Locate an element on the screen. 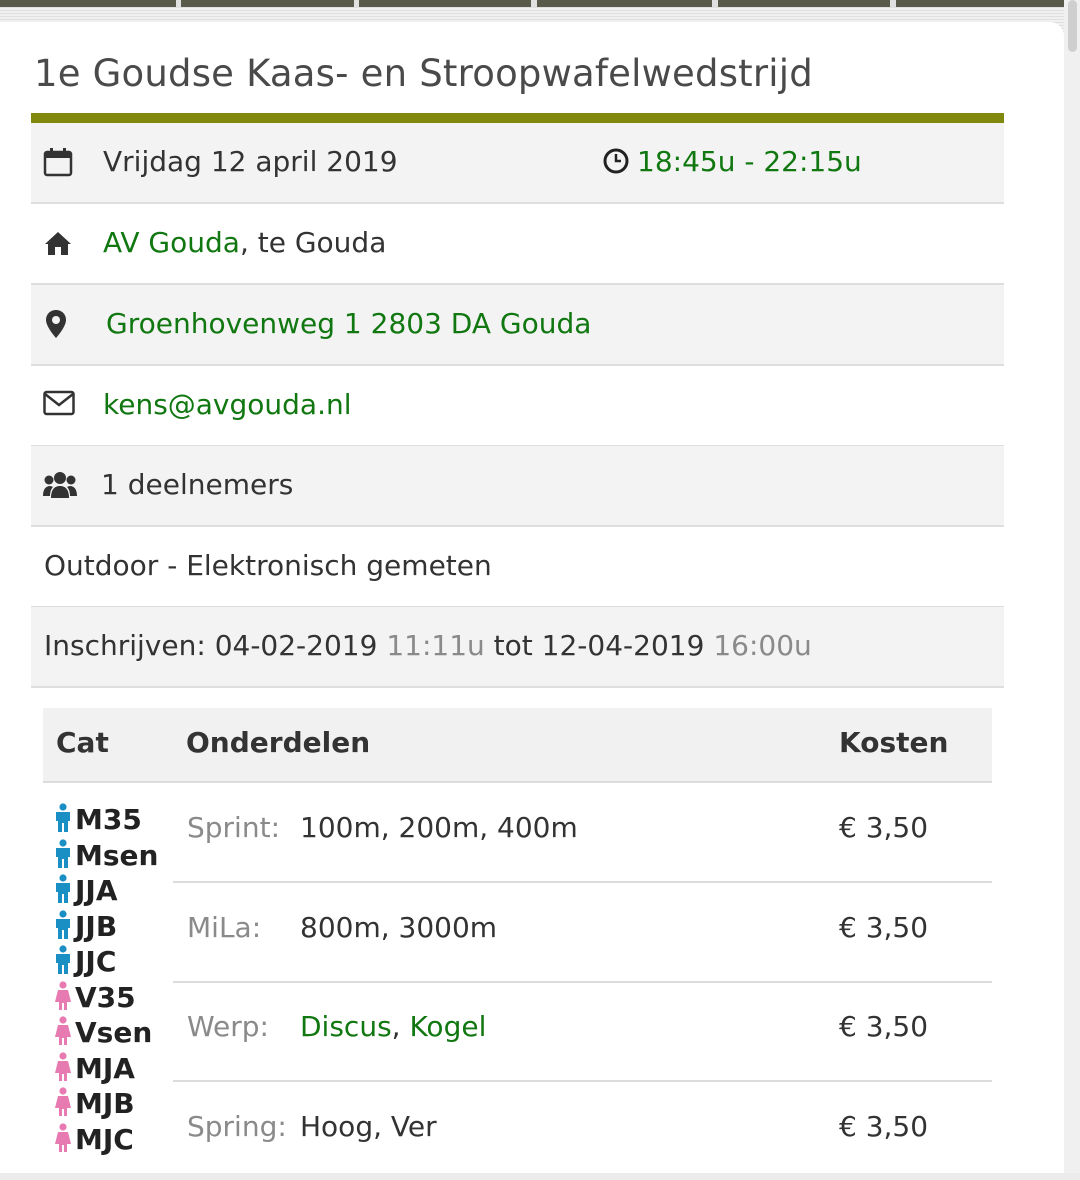 This screenshot has width=1080, height=1180. club-row: AV Gouda, te Gouda is located at coordinates (517, 244).